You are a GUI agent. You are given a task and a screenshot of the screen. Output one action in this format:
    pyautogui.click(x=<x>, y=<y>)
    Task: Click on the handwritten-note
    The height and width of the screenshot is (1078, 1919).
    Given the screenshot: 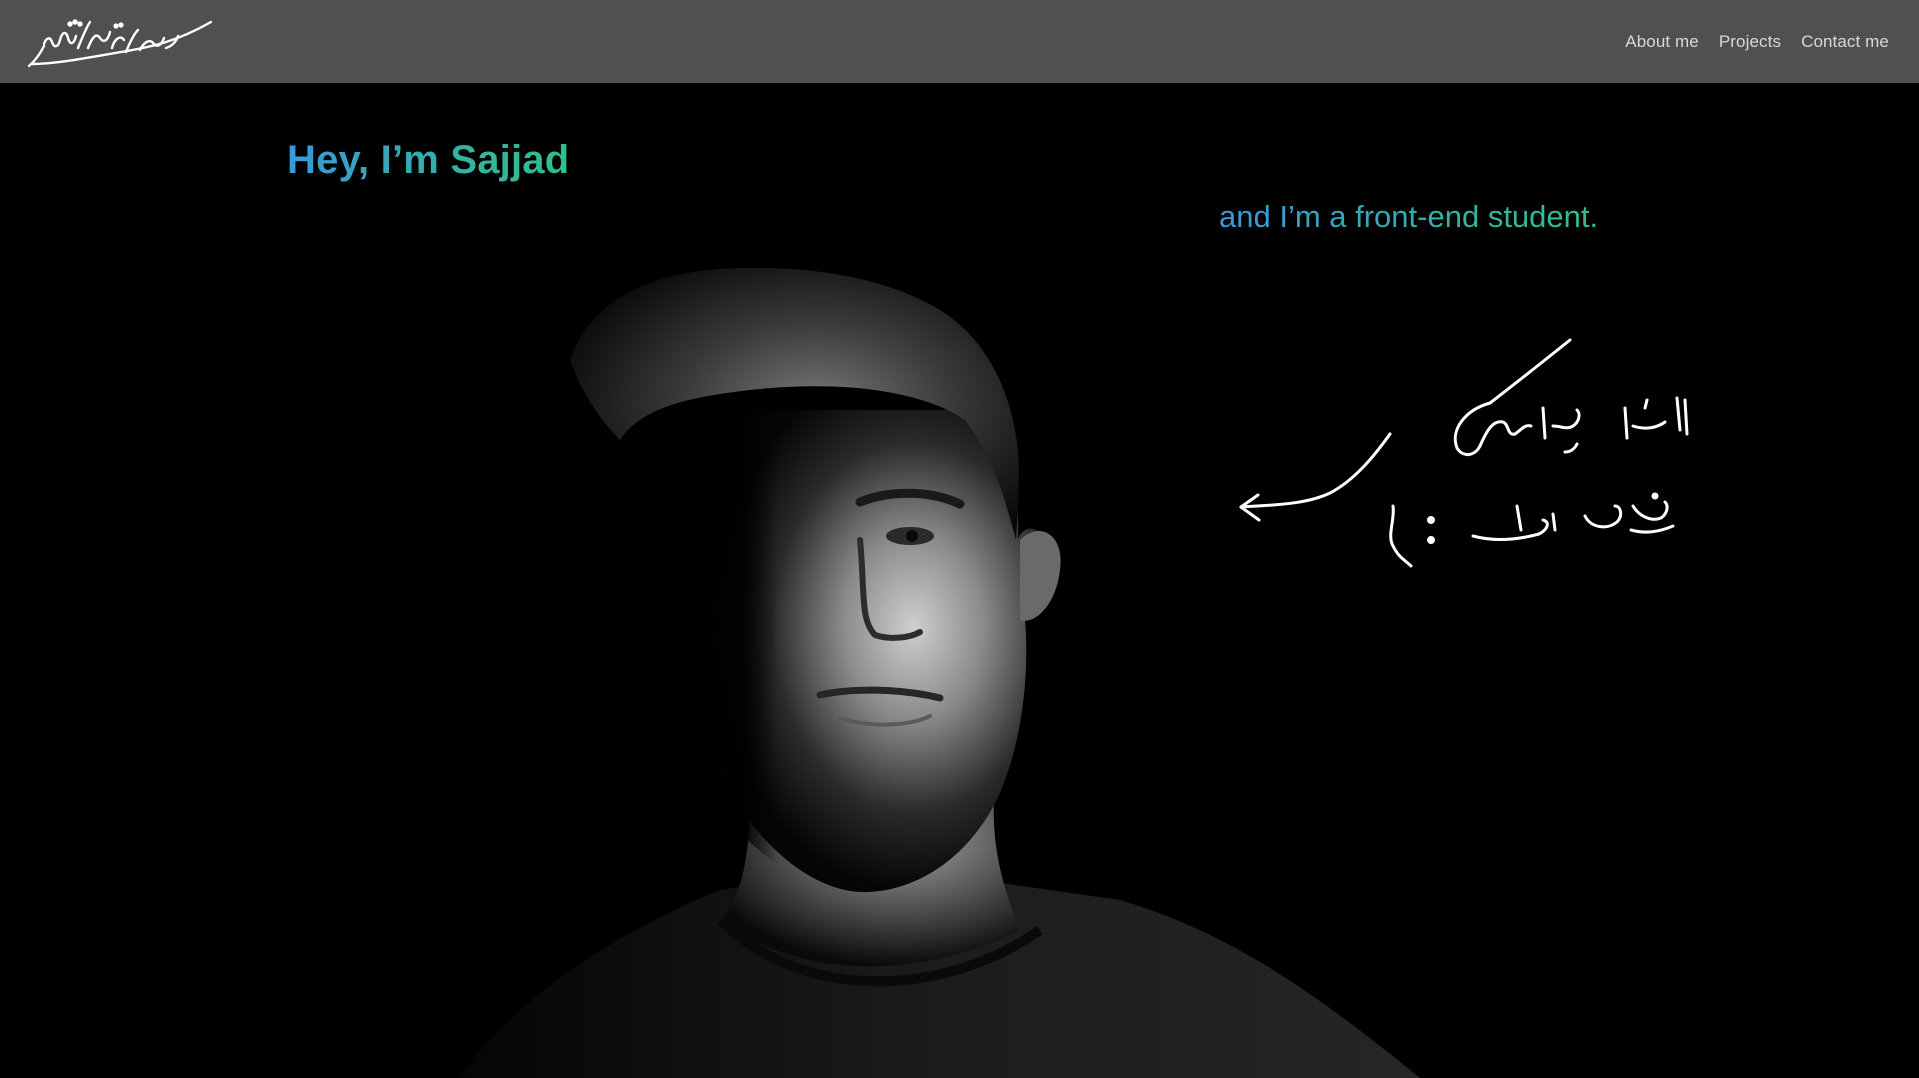 What is the action you would take?
    pyautogui.click(x=1485, y=470)
    